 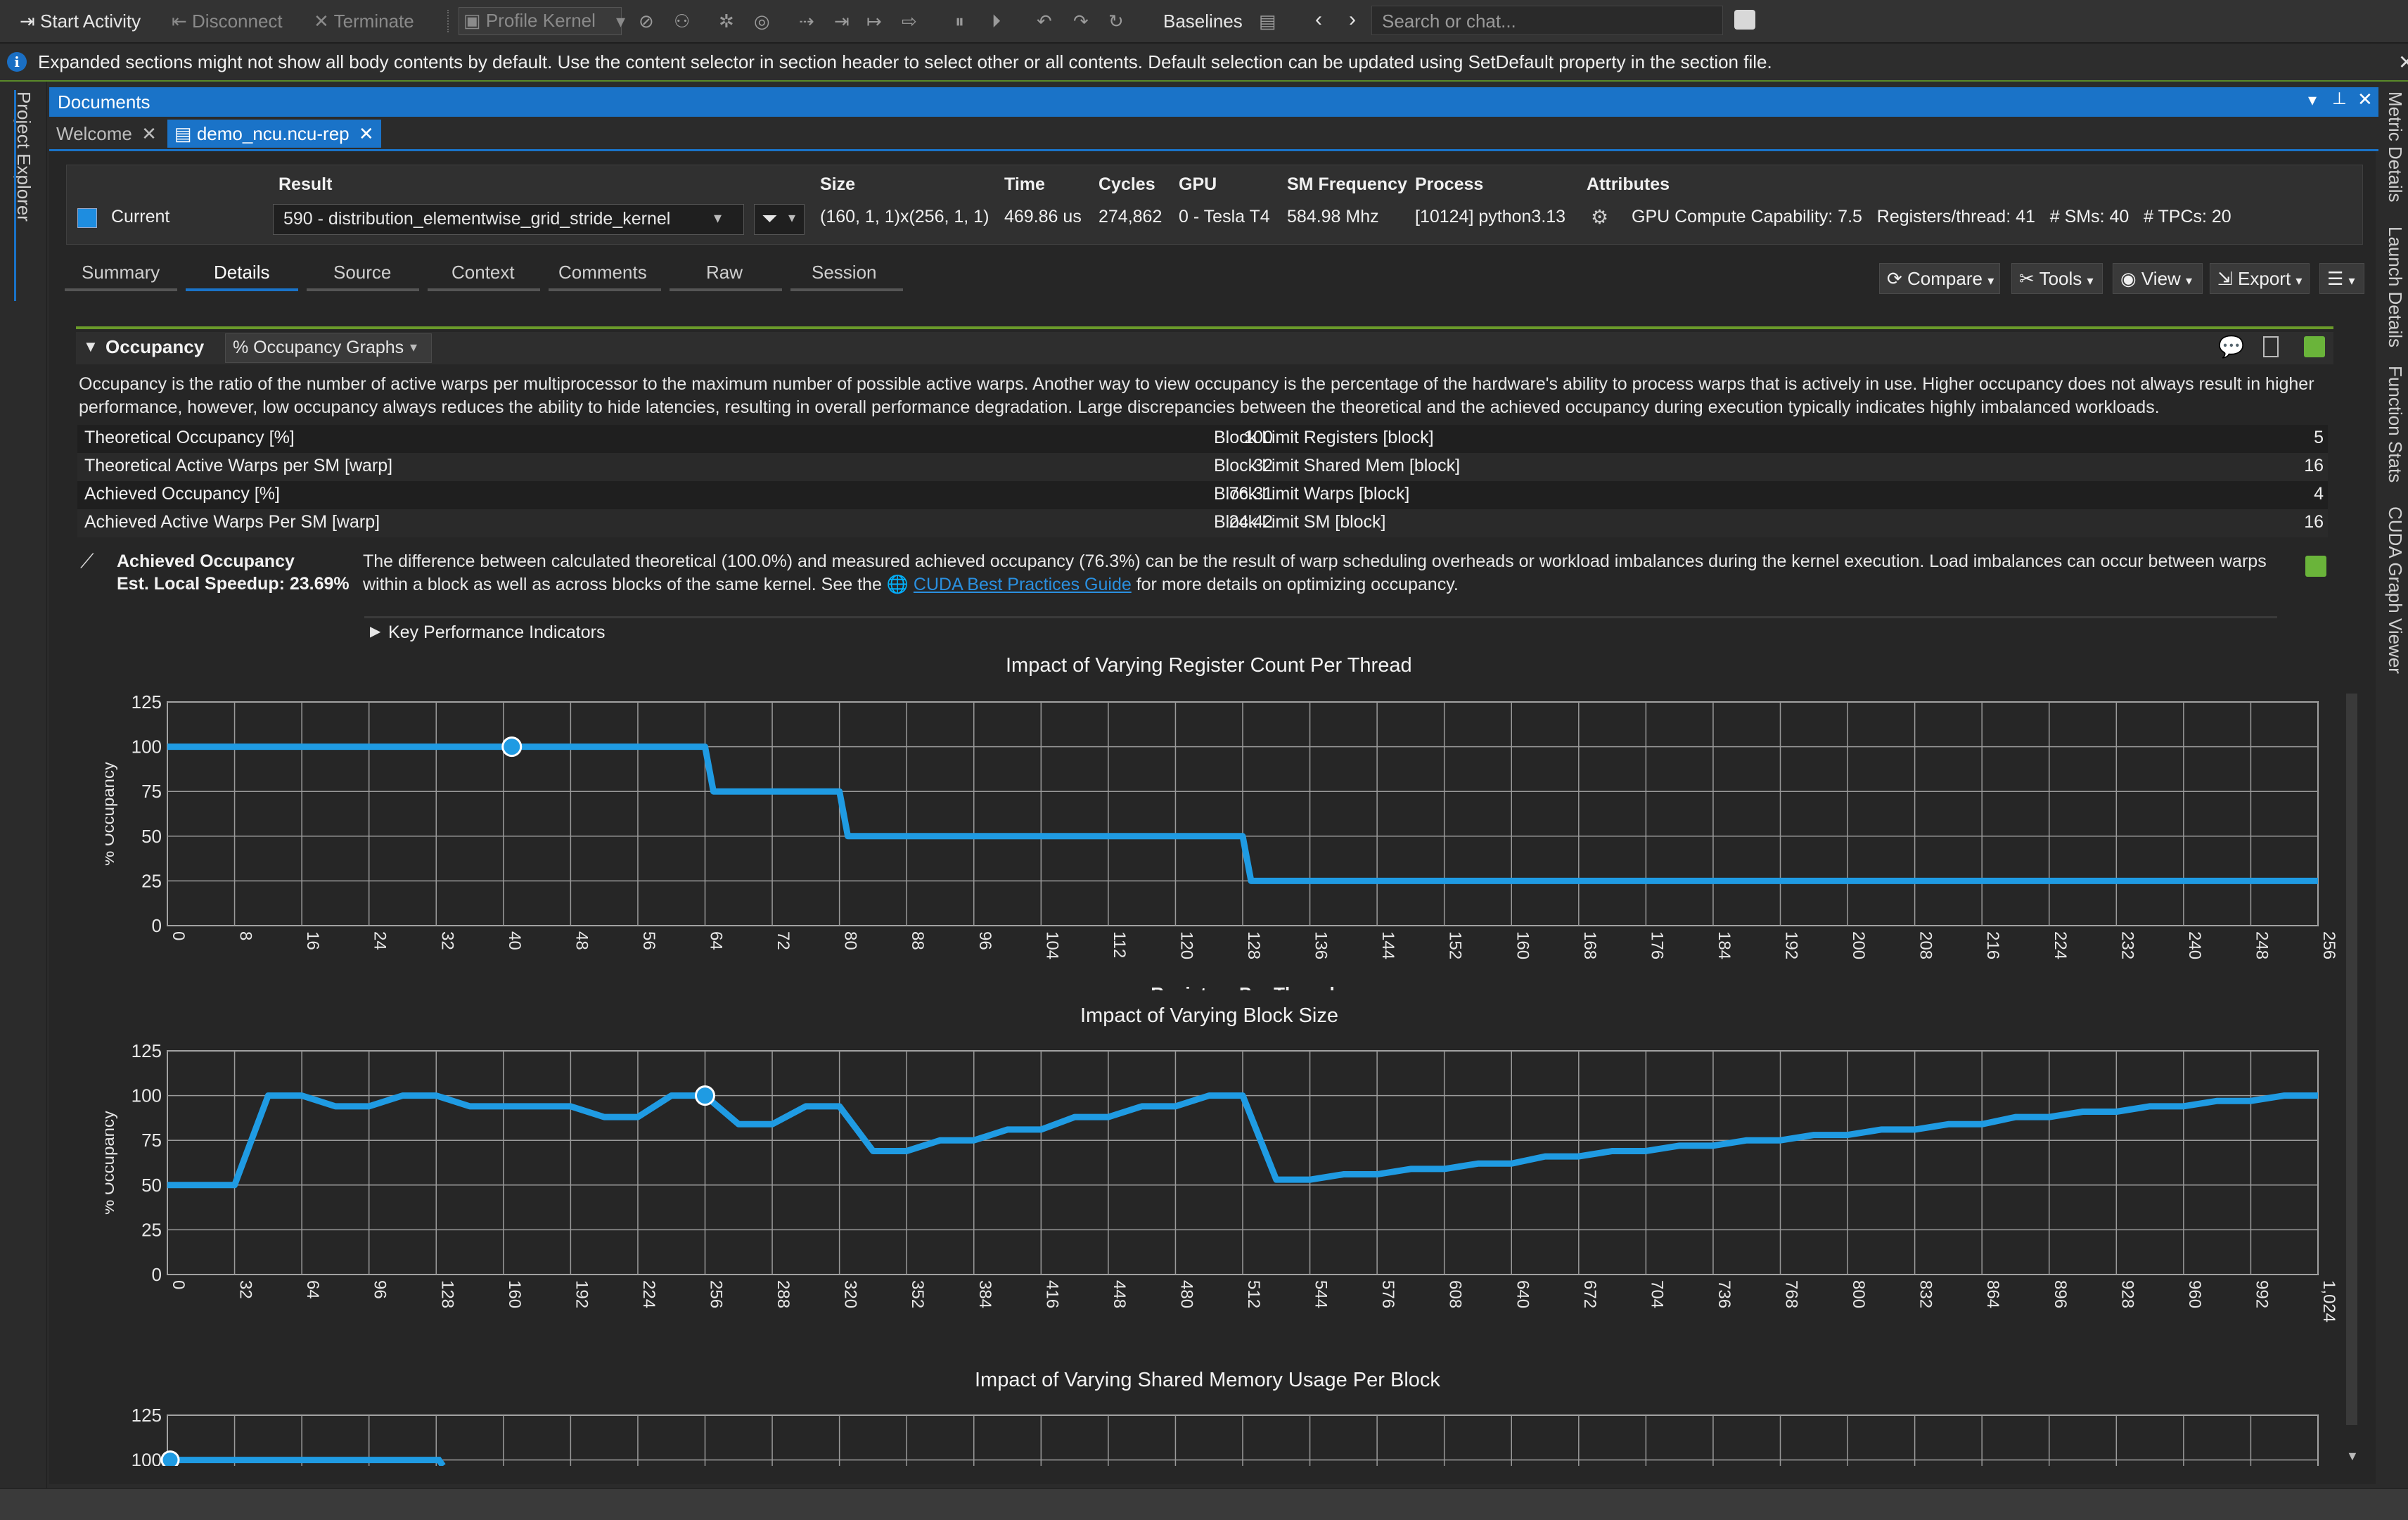 What do you see at coordinates (2158, 278) in the screenshot?
I see `view-button: ◉ View ▾` at bounding box center [2158, 278].